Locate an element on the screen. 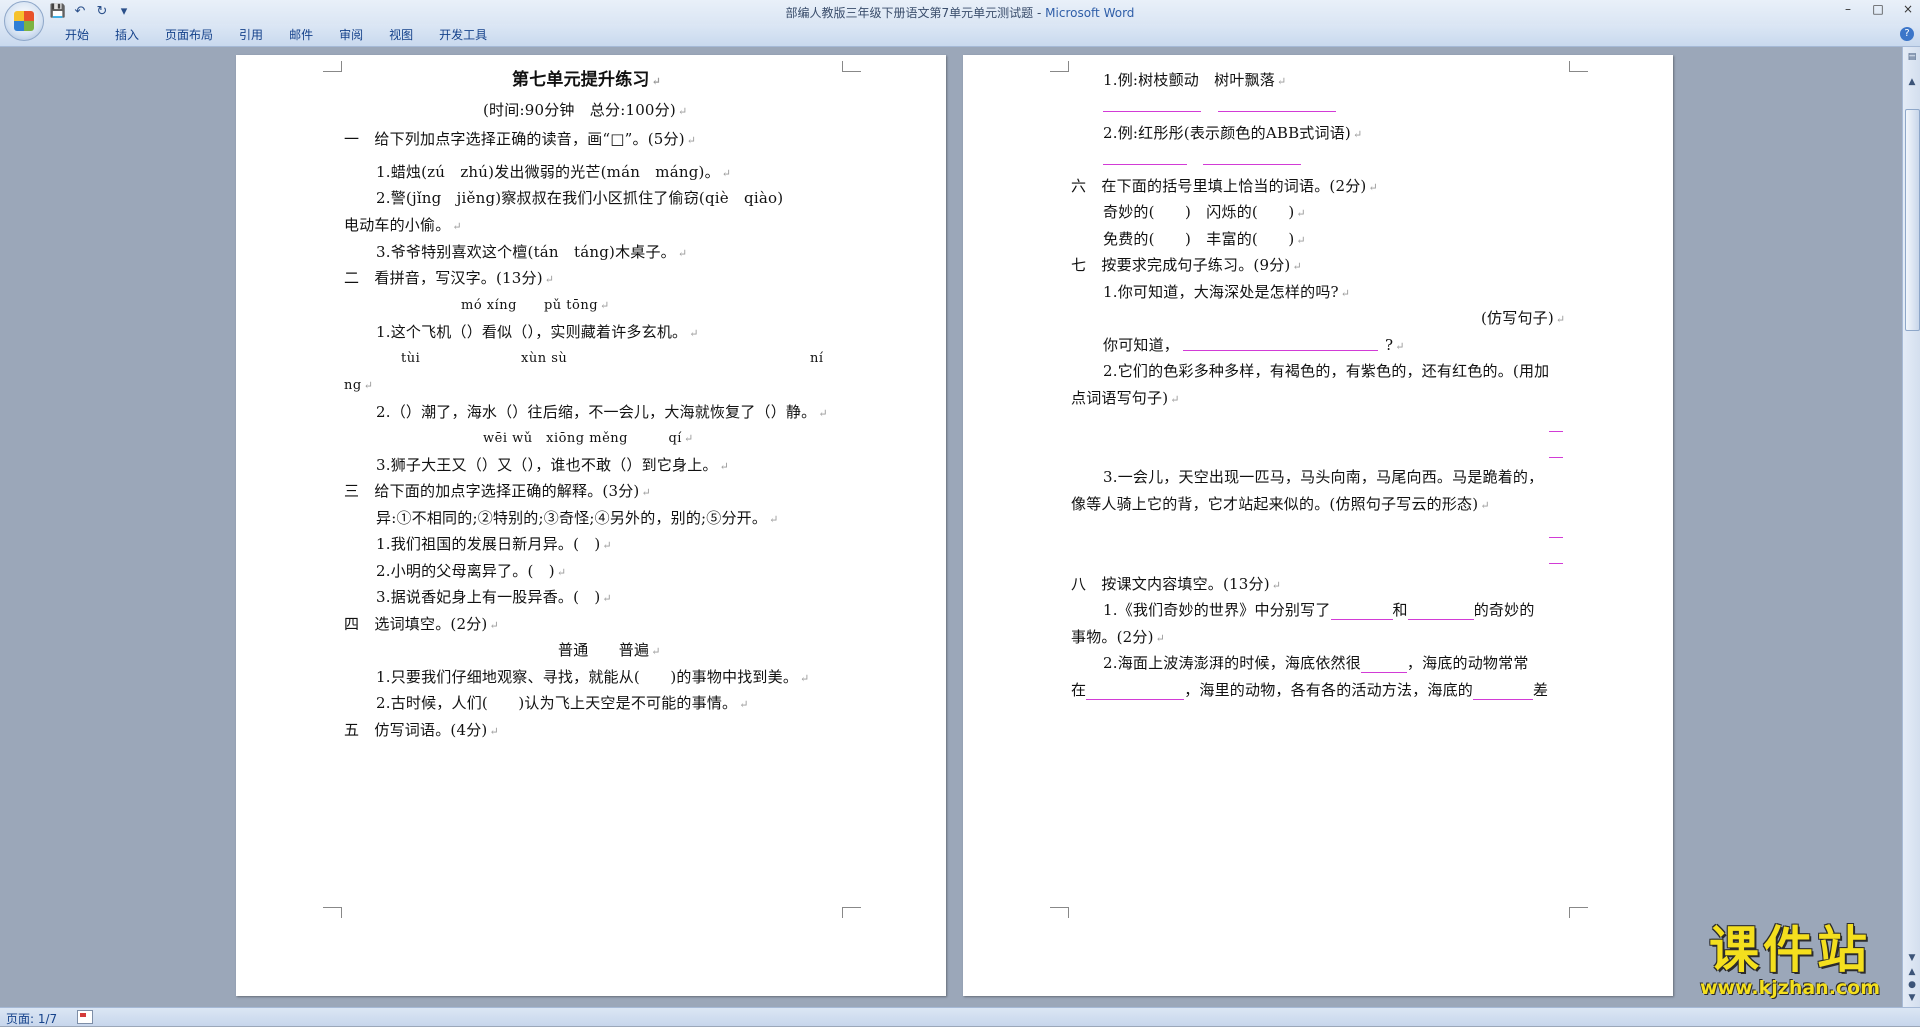 This screenshot has height=1027, width=1920. spelling-check-icon is located at coordinates (85, 1017).